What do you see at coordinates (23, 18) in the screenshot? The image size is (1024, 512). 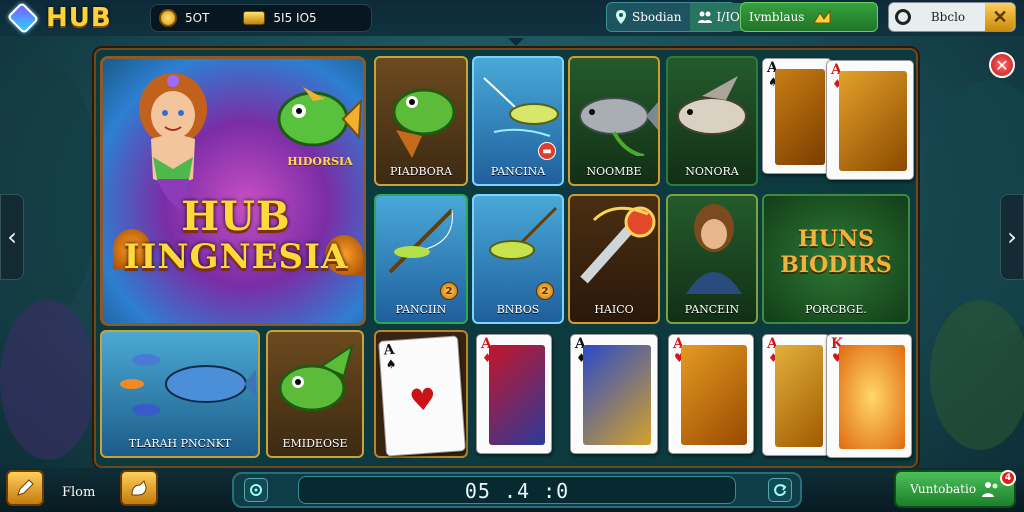 I see `gem-icon` at bounding box center [23, 18].